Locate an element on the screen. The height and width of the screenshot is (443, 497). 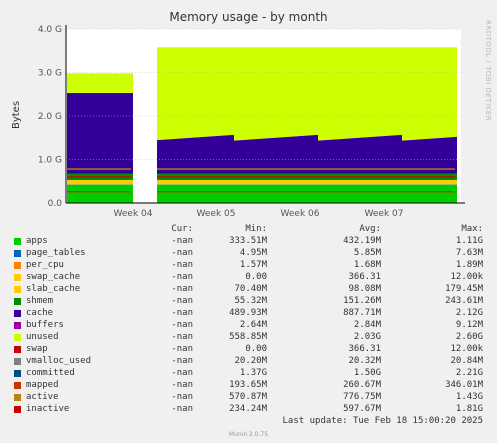
legend-row: shmem -nan 55.32M 151.26M 243.61M is located at coordinates (248, 302).